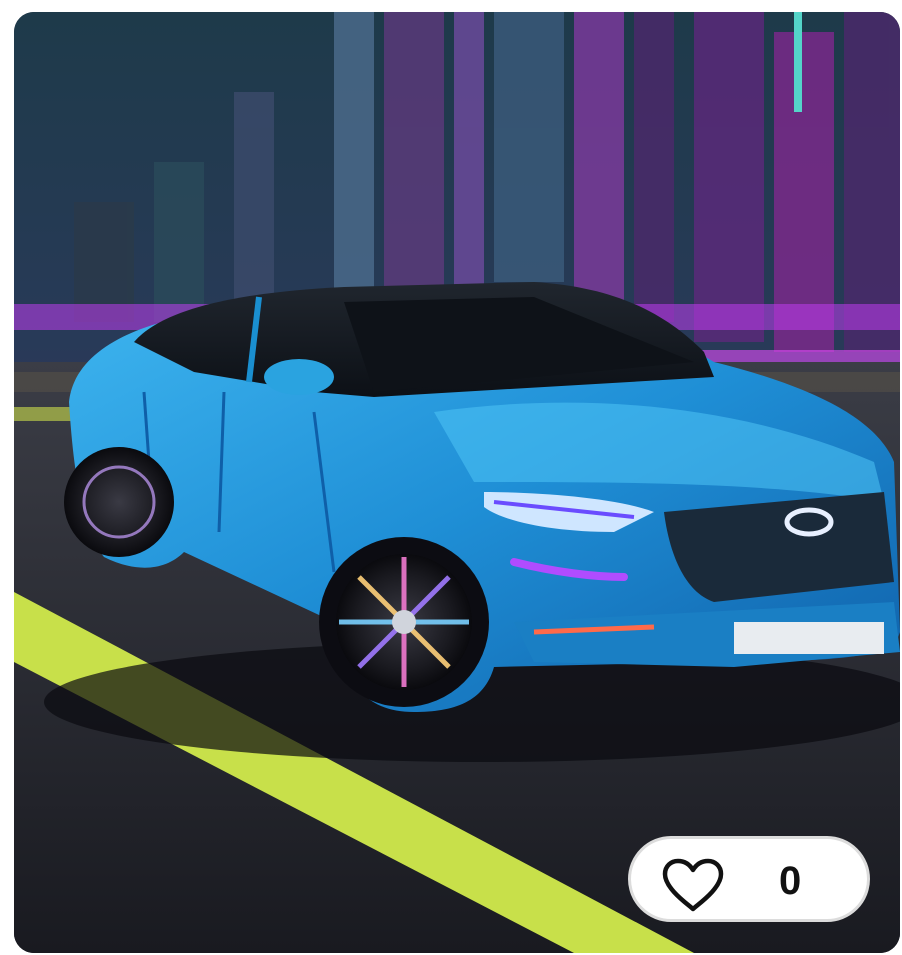 Image resolution: width=902 pixels, height=955 pixels. Describe the element at coordinates (693, 885) in the screenshot. I see `heart-outline-icon` at that location.